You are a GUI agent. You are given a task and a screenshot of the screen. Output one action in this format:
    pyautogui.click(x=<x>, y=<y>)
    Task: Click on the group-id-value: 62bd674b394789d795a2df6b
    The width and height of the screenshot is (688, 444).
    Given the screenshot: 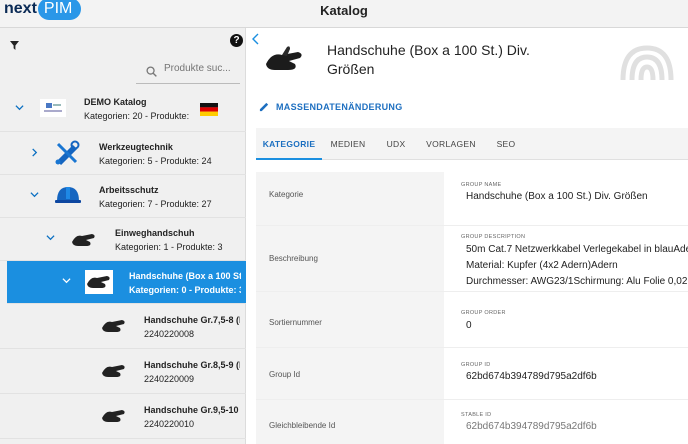 What is the action you would take?
    pyautogui.click(x=531, y=376)
    